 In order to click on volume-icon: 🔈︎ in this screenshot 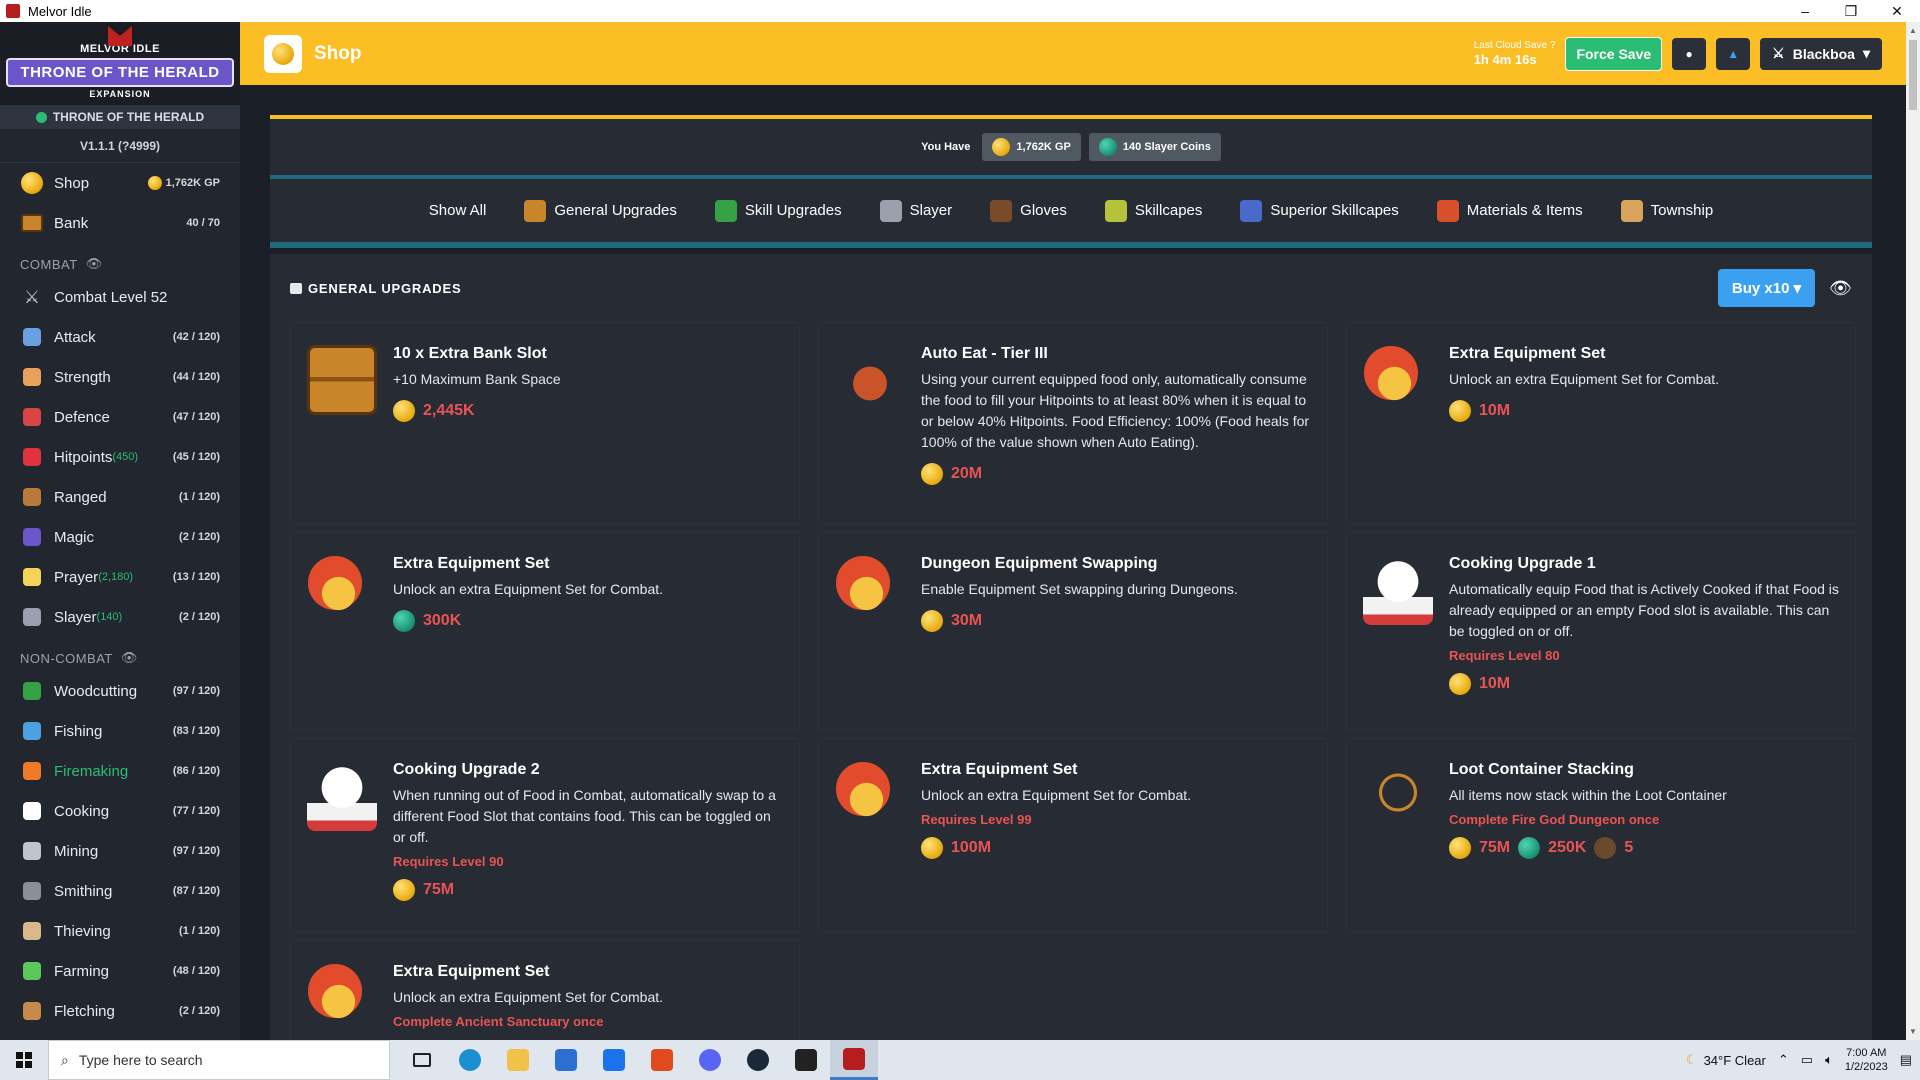, I will do `click(1829, 1060)`.